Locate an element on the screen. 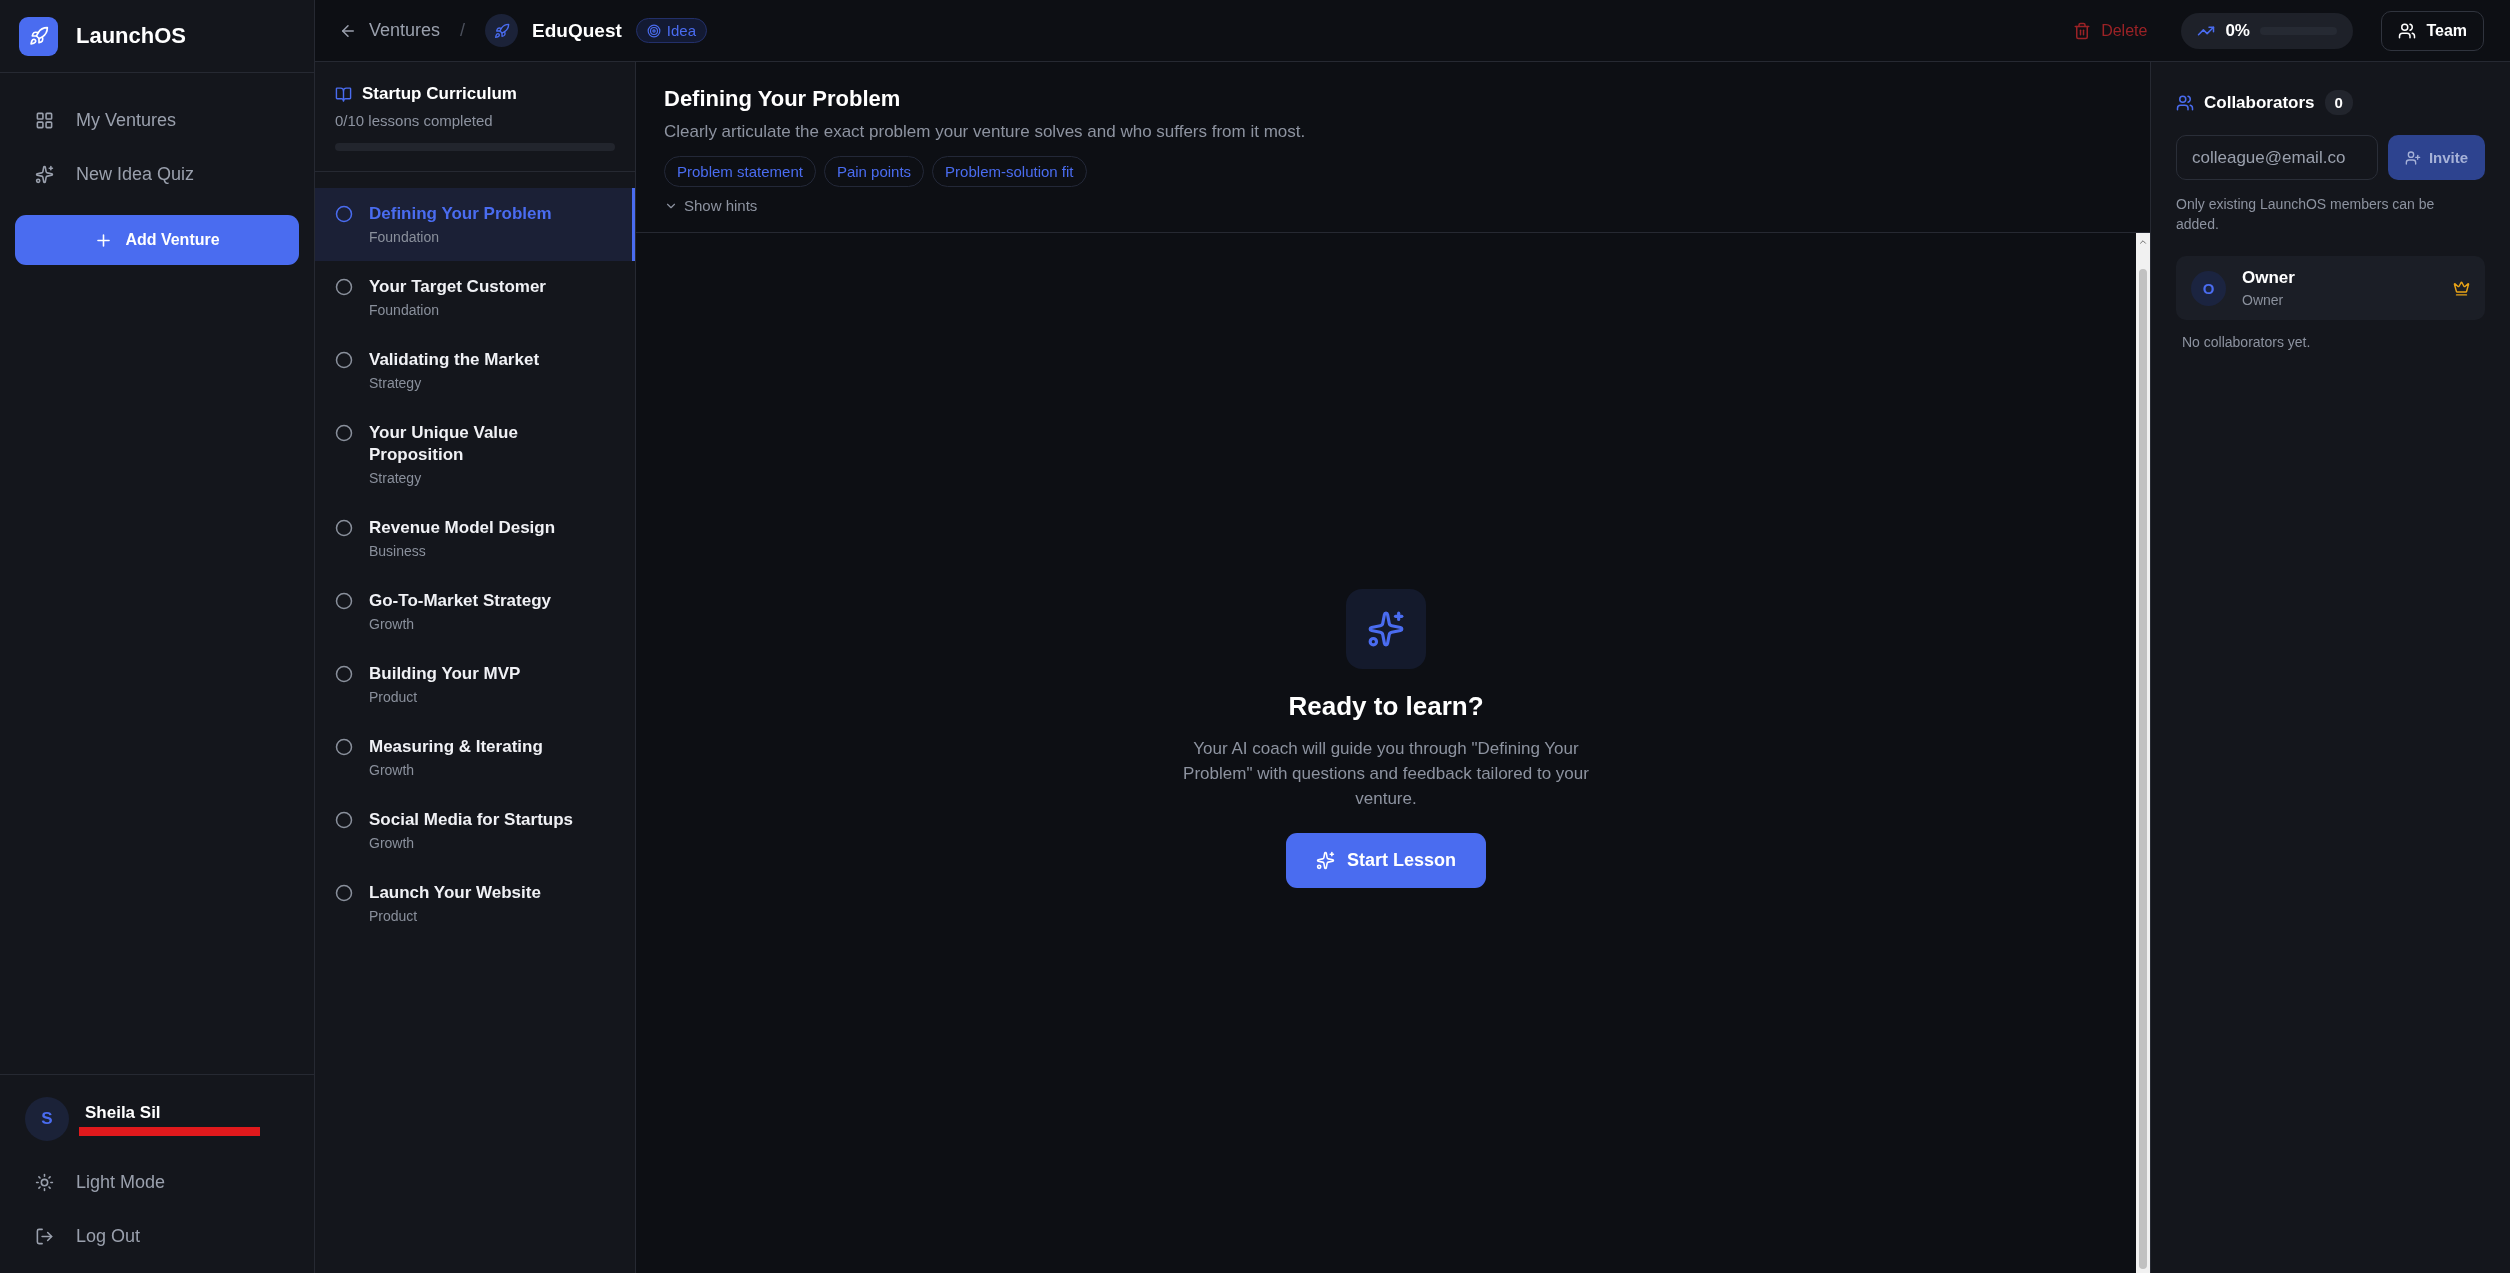  add-venture-button: Add Venture is located at coordinates (157, 240).